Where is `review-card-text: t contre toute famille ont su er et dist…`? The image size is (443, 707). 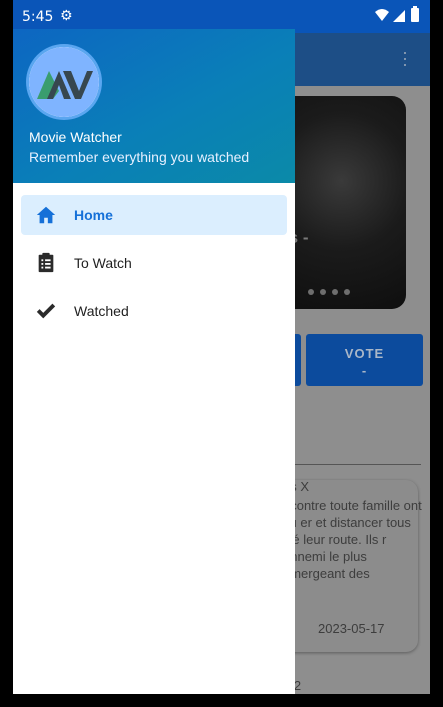
review-card-text: t contre toute famille ont su er et dist… is located at coordinates (352, 539).